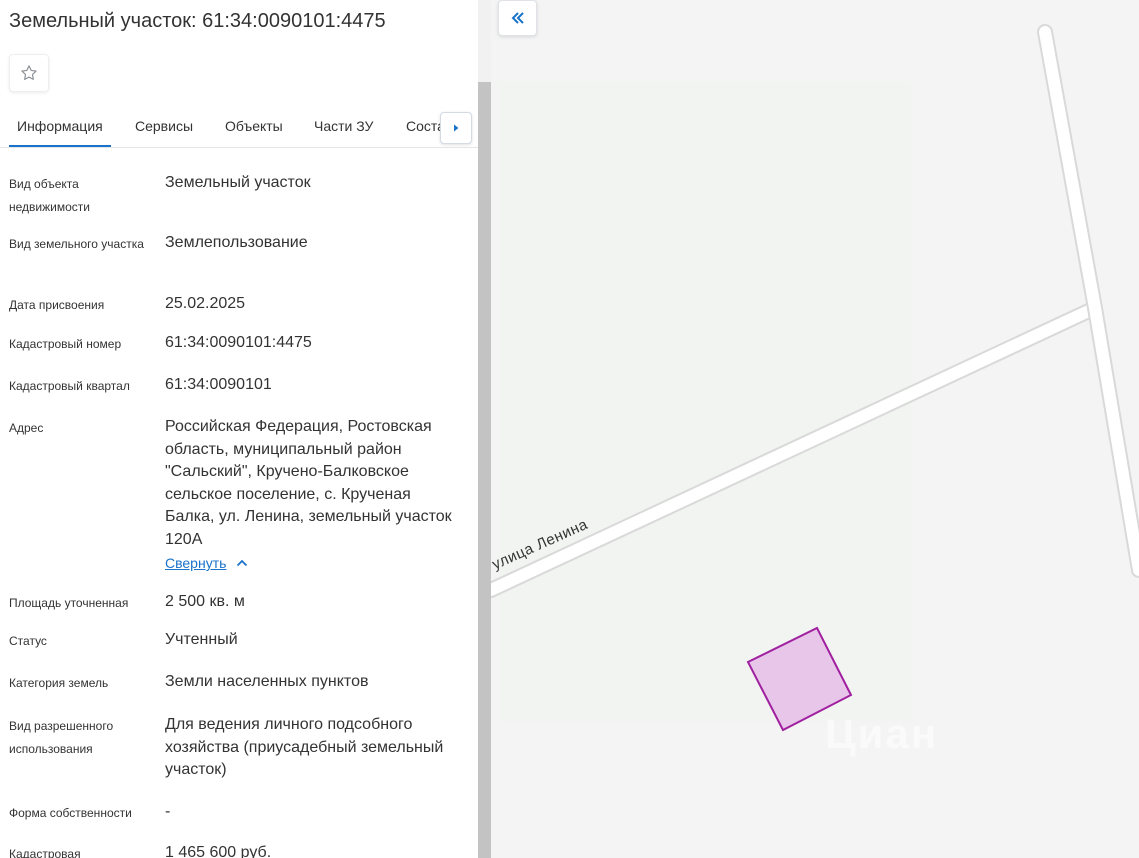  I want to click on collapse-link-label: Свернуть, so click(195, 563).